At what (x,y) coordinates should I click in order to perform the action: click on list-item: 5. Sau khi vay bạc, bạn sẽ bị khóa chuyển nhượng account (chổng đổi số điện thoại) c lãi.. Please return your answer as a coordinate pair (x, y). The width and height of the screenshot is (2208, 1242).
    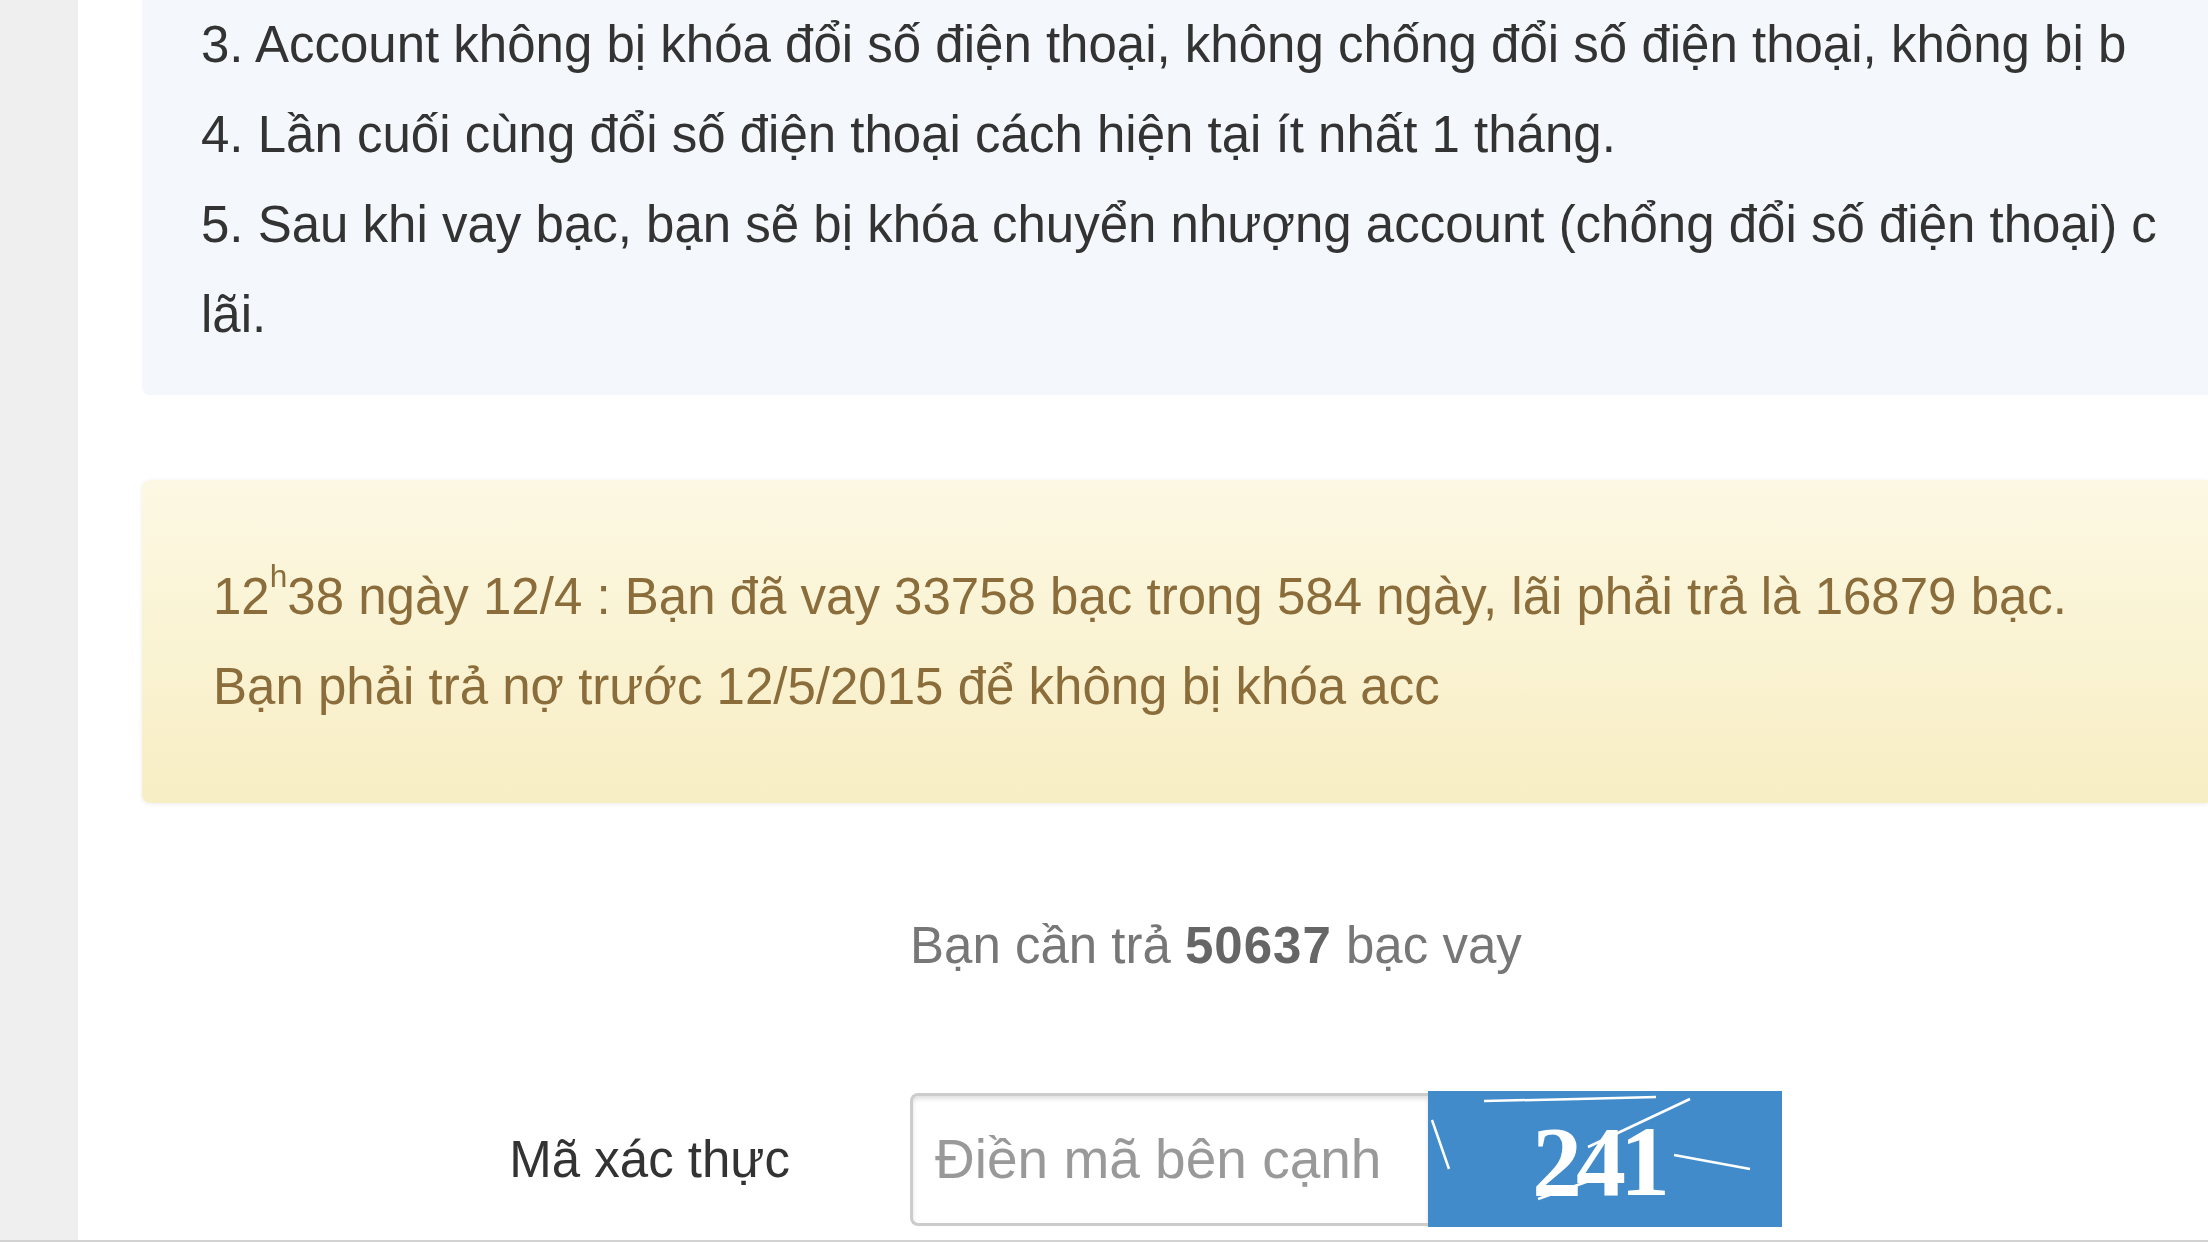
    Looking at the image, I should click on (1179, 270).